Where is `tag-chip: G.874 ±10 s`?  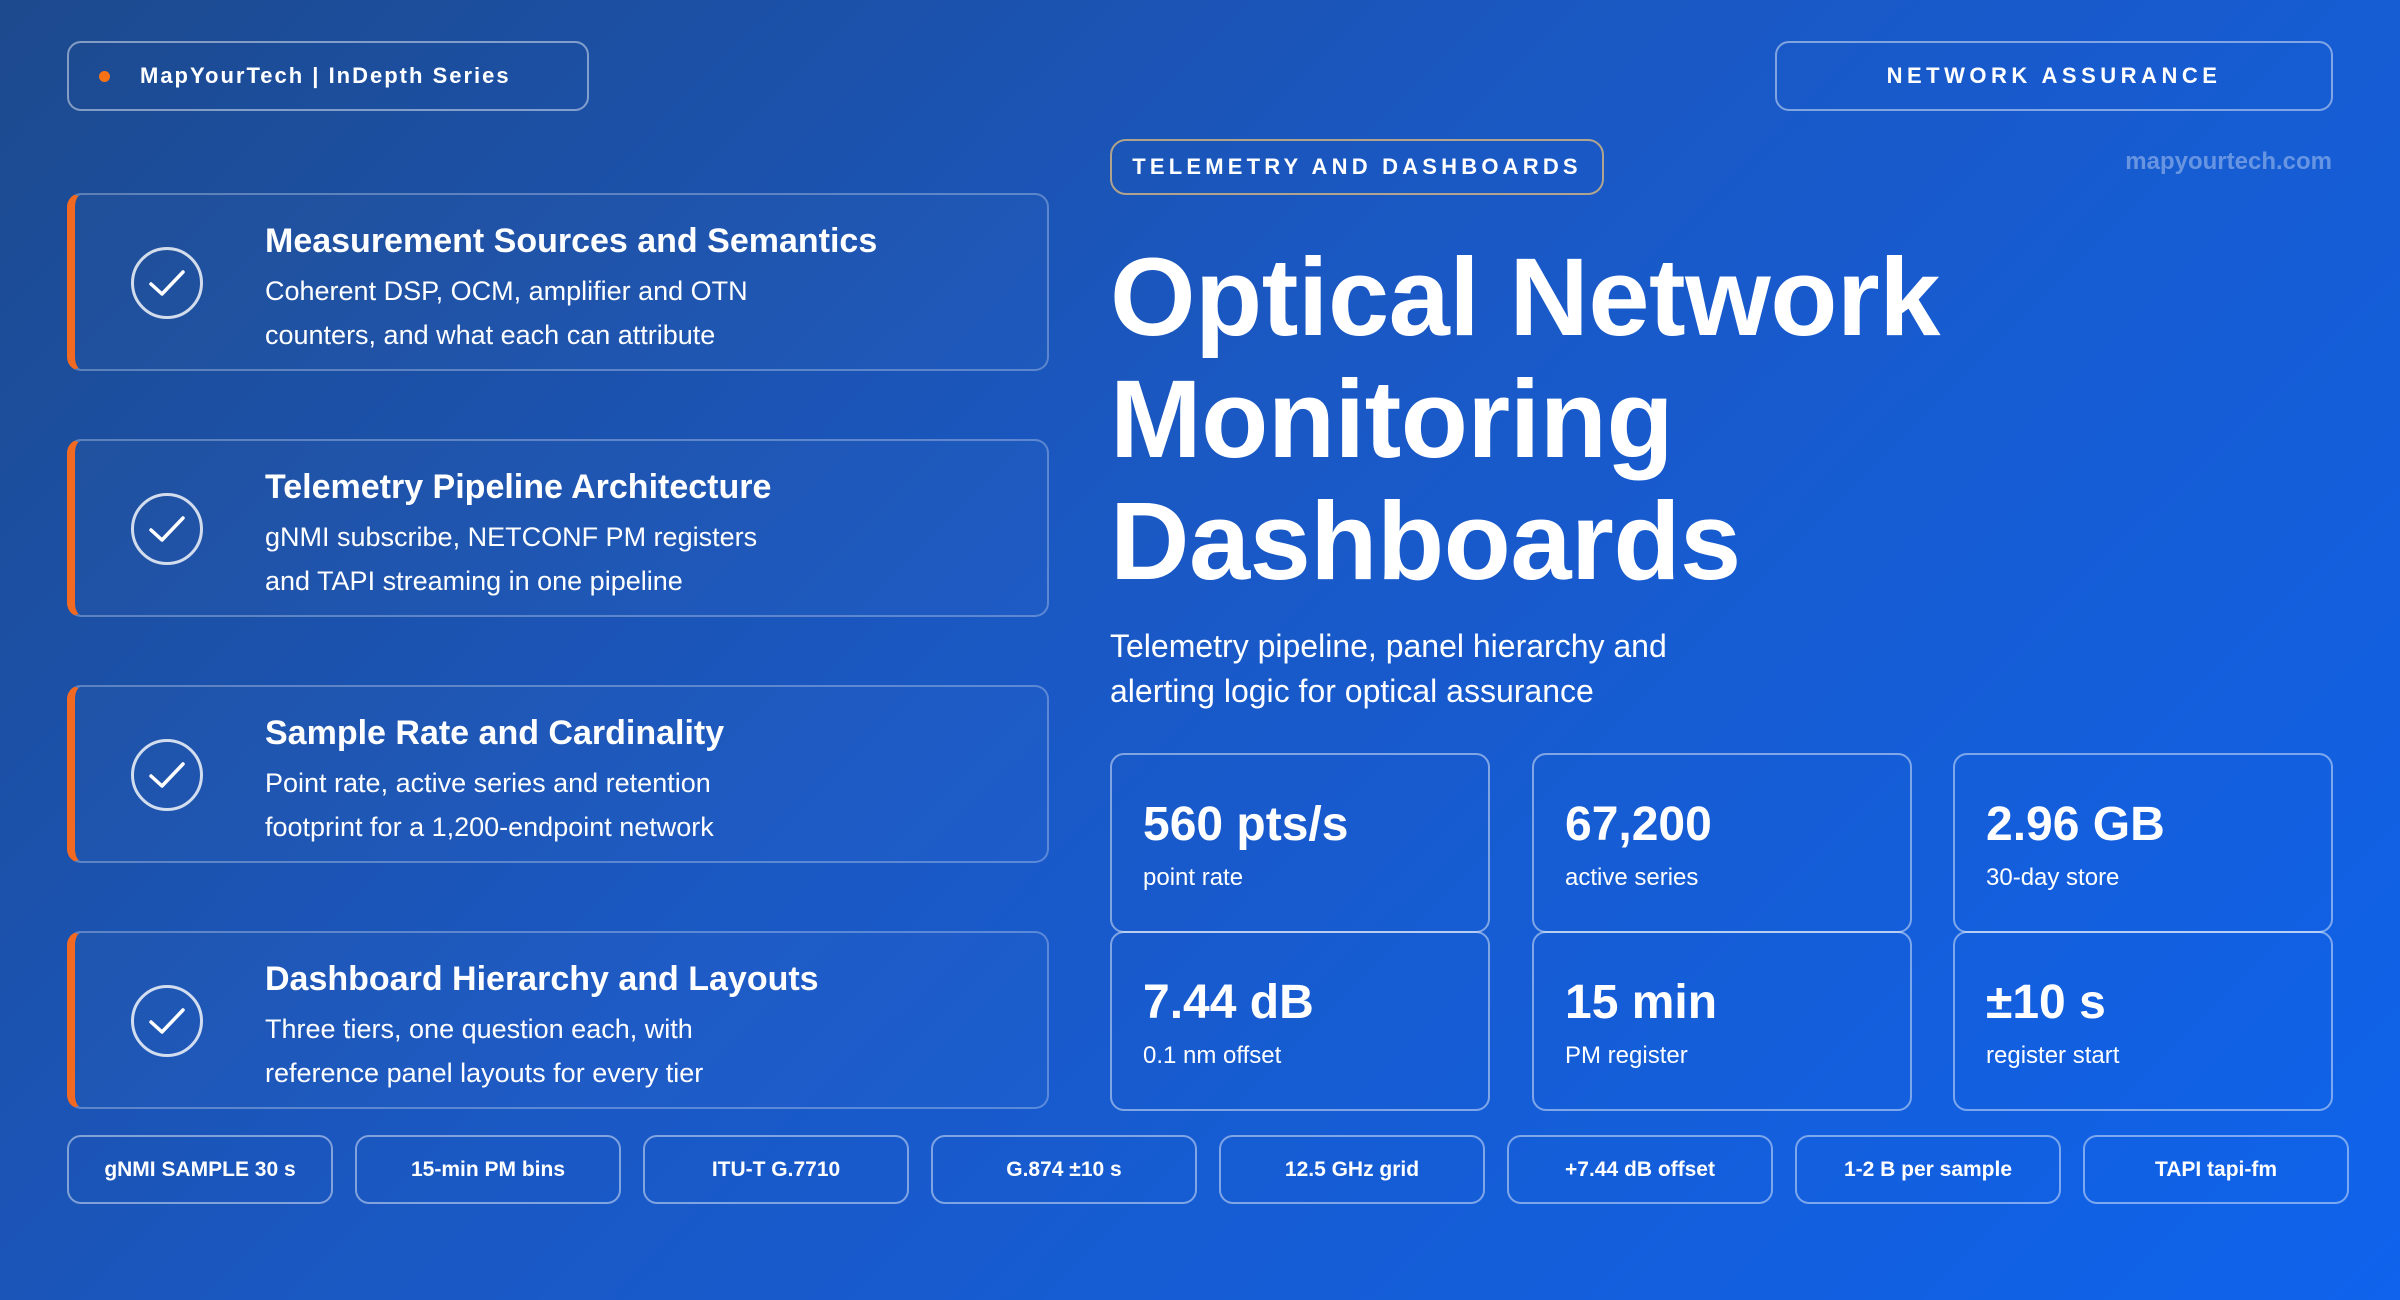 tag-chip: G.874 ±10 s is located at coordinates (1064, 1169).